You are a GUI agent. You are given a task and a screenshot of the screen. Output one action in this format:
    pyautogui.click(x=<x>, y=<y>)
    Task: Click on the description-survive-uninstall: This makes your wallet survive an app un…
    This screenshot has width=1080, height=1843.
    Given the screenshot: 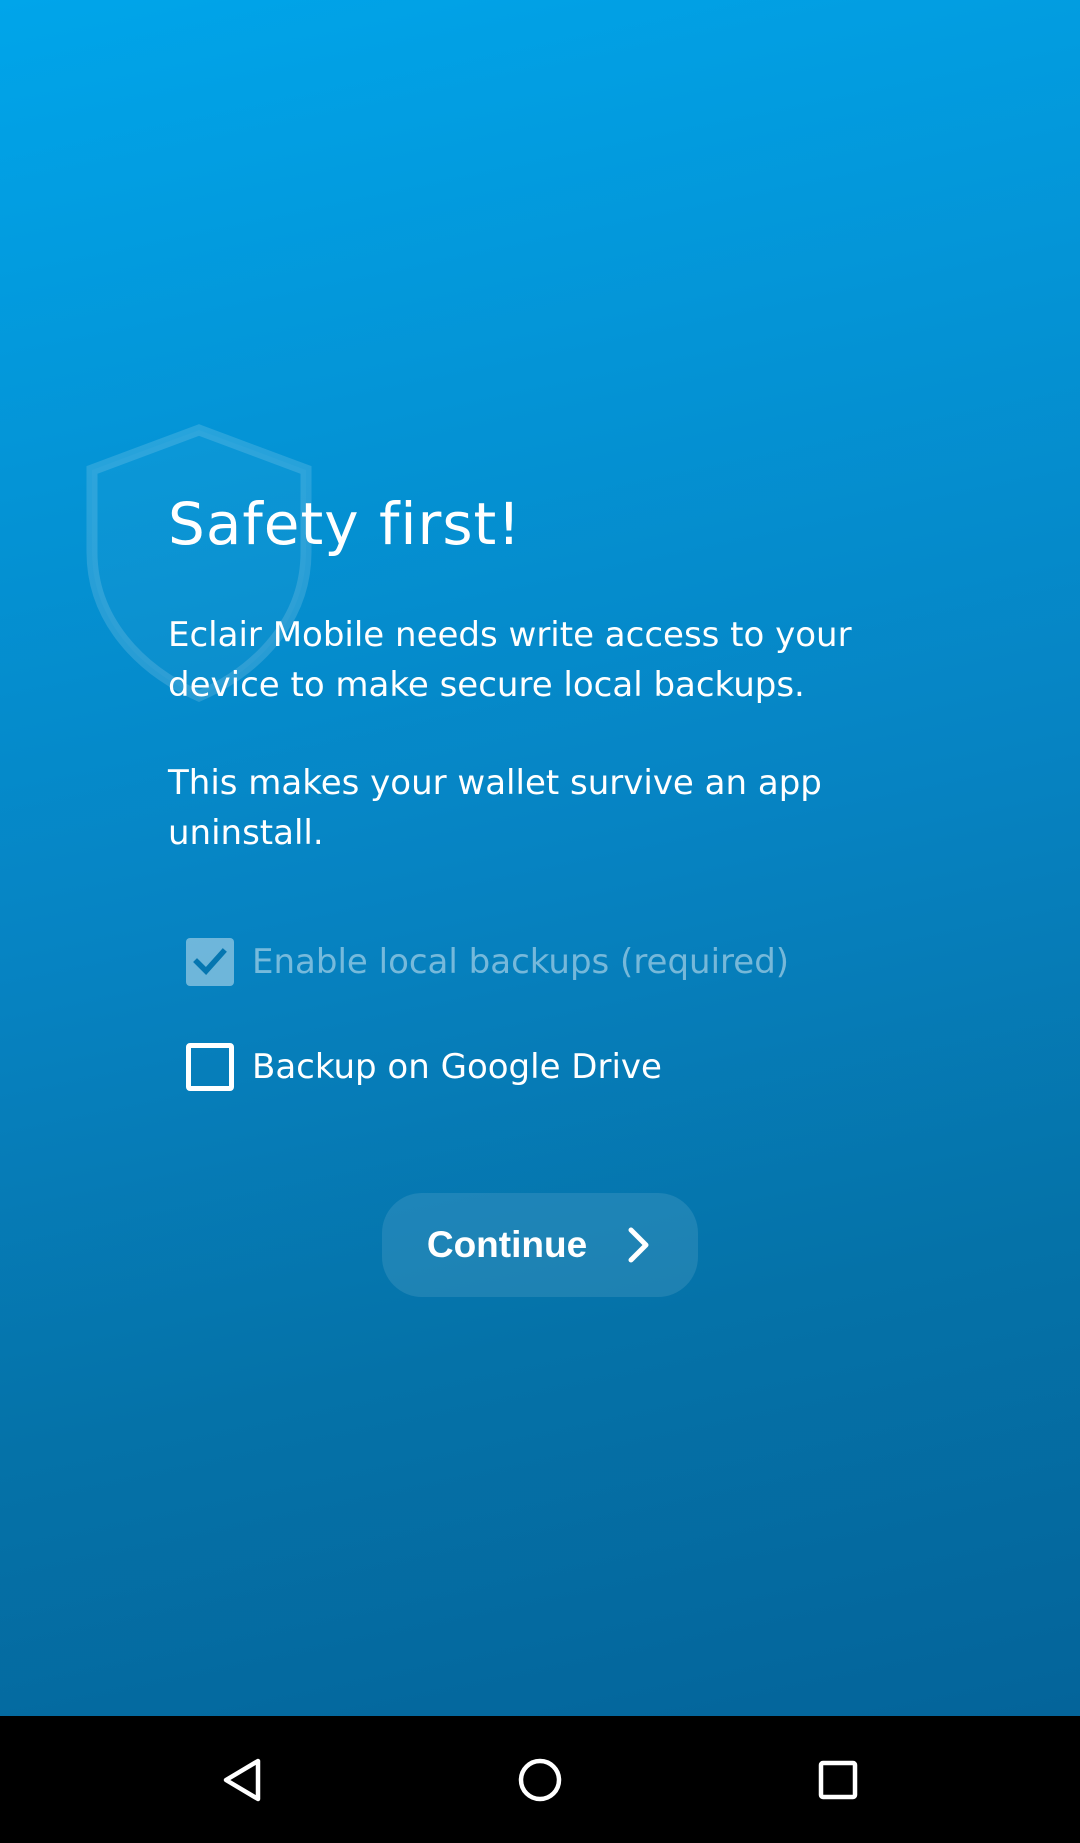 What is the action you would take?
    pyautogui.click(x=495, y=808)
    